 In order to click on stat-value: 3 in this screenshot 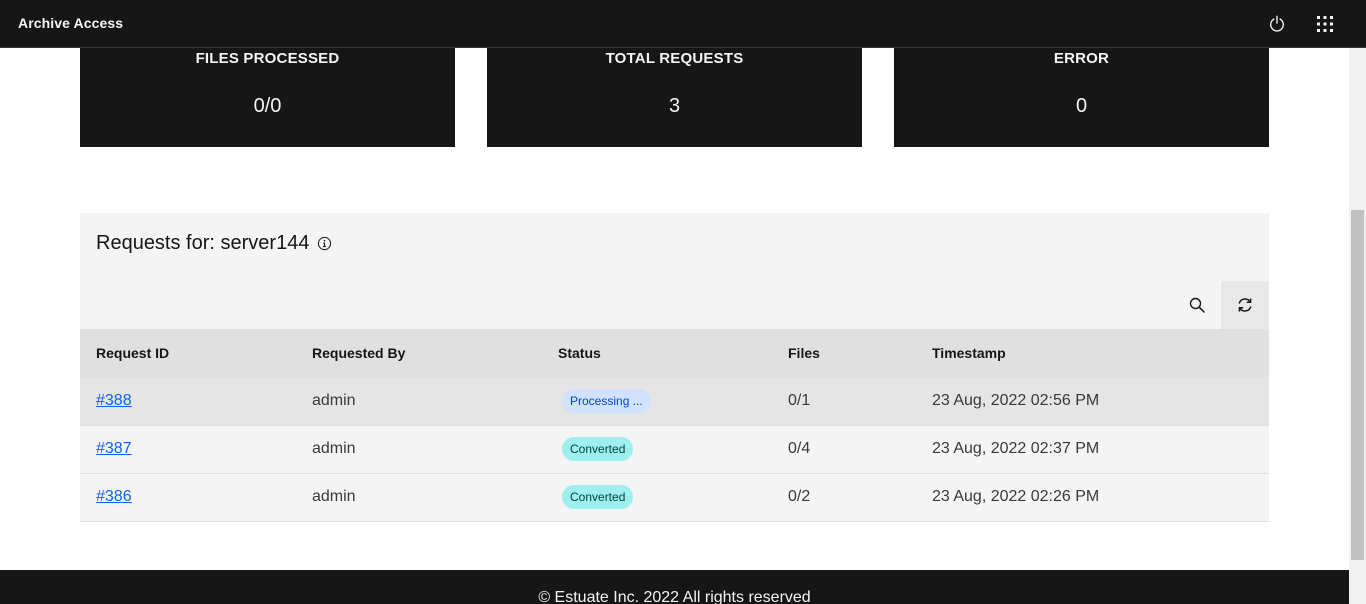, I will do `click(674, 106)`.